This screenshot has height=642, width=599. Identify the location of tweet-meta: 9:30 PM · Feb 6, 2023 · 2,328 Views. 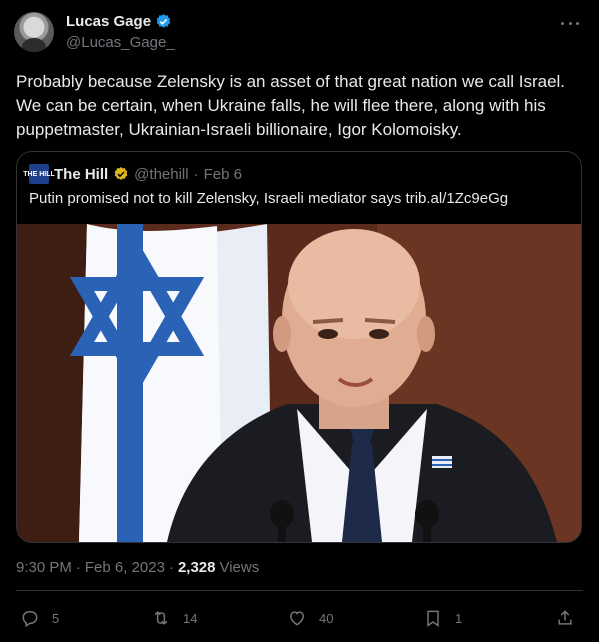
(137, 567).